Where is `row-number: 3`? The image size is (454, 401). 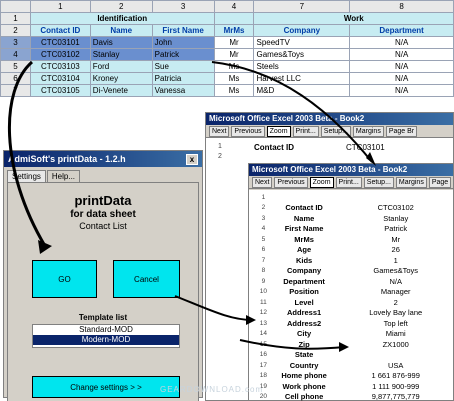
row-number: 3 is located at coordinates (15, 42).